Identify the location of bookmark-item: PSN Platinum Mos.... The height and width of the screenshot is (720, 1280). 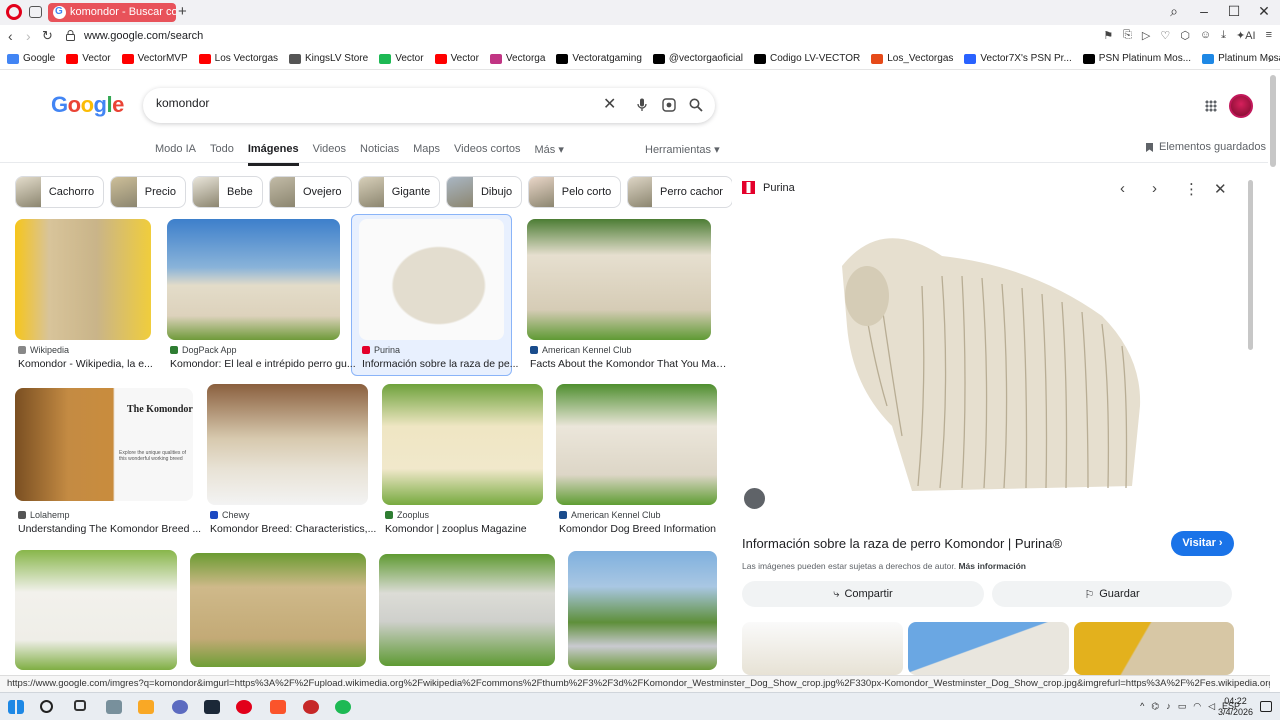
(1136, 58).